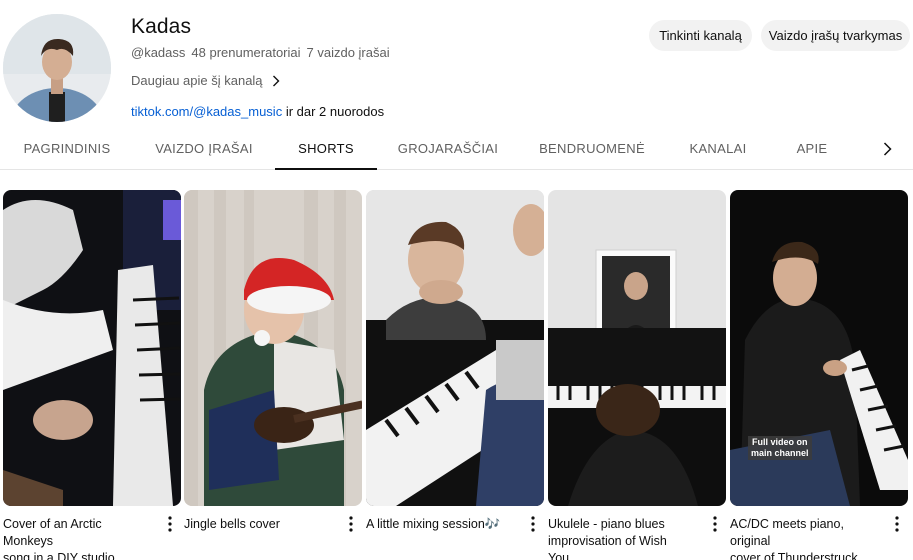 Image resolution: width=913 pixels, height=560 pixels. What do you see at coordinates (700, 35) in the screenshot?
I see `customize-channel-button: Tinkinti kanalą` at bounding box center [700, 35].